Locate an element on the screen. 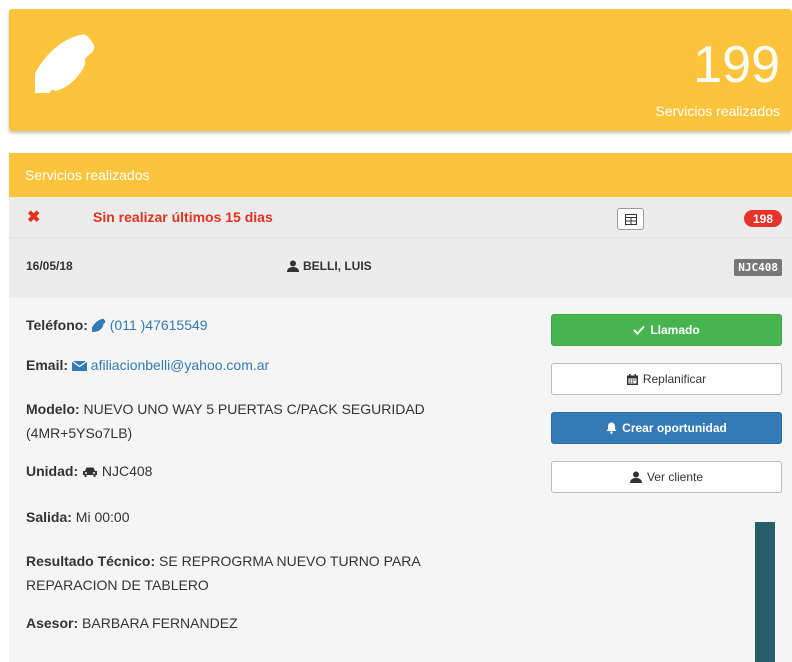  replanificar-button: Replanificar is located at coordinates (666, 379).